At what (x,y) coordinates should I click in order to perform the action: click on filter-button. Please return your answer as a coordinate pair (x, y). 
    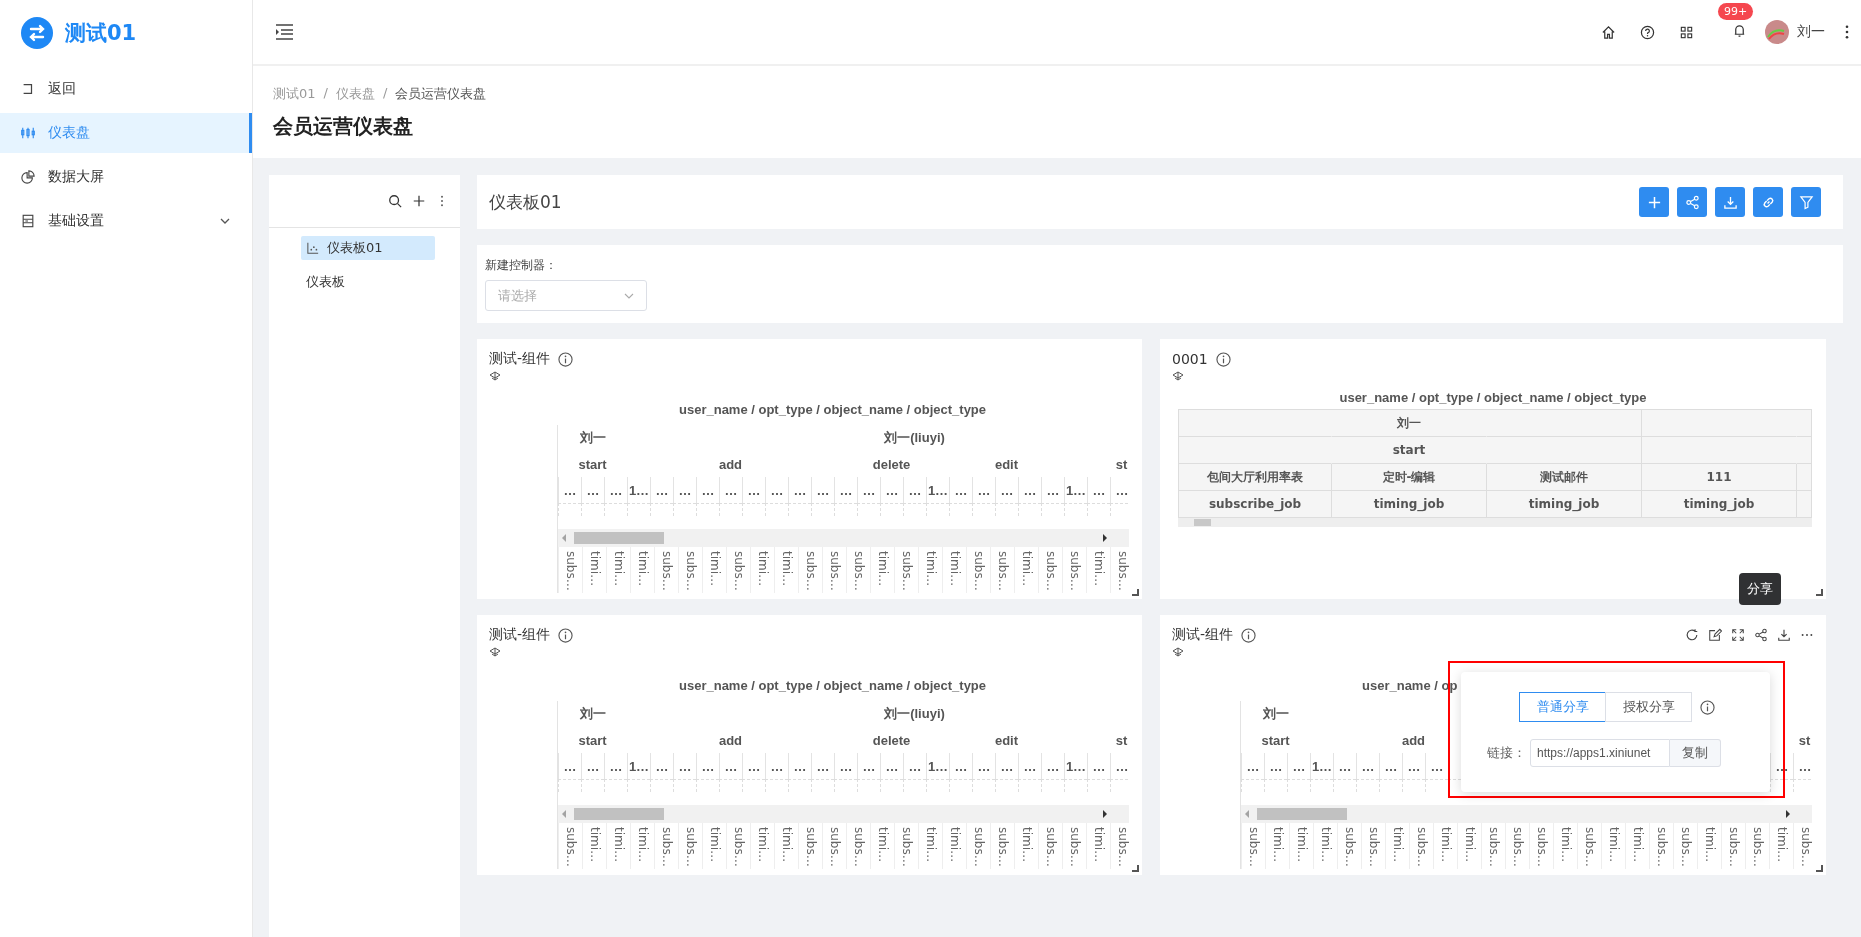
    Looking at the image, I should click on (1806, 202).